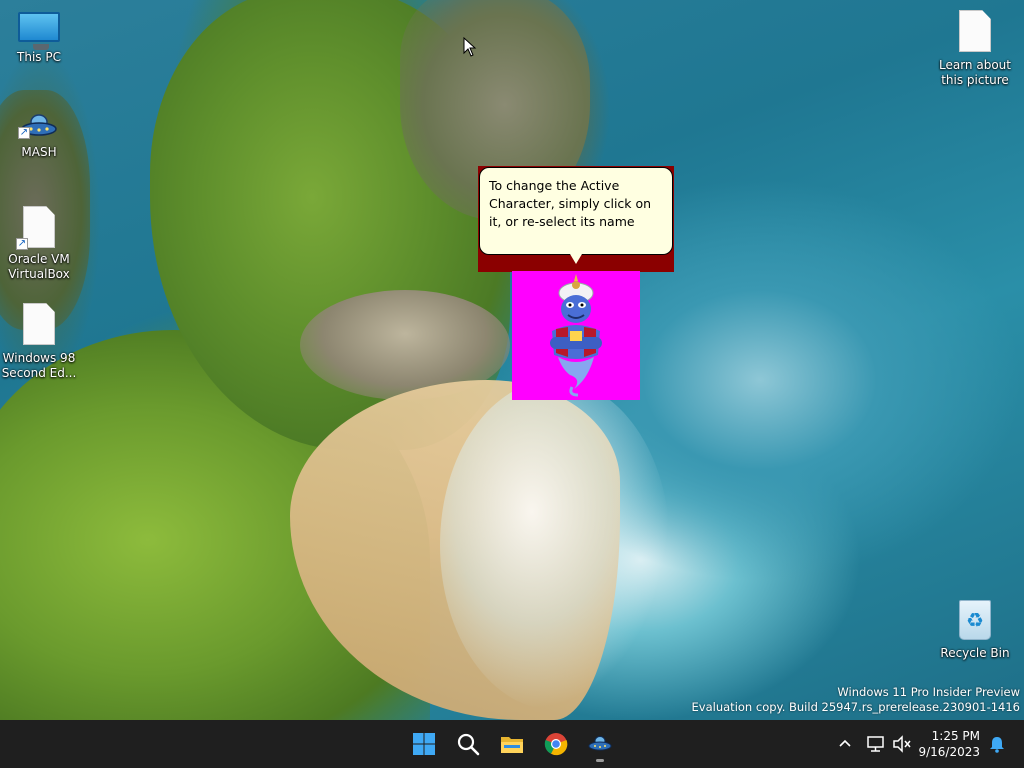  What do you see at coordinates (470, 47) in the screenshot?
I see `mouse-cursor-icon` at bounding box center [470, 47].